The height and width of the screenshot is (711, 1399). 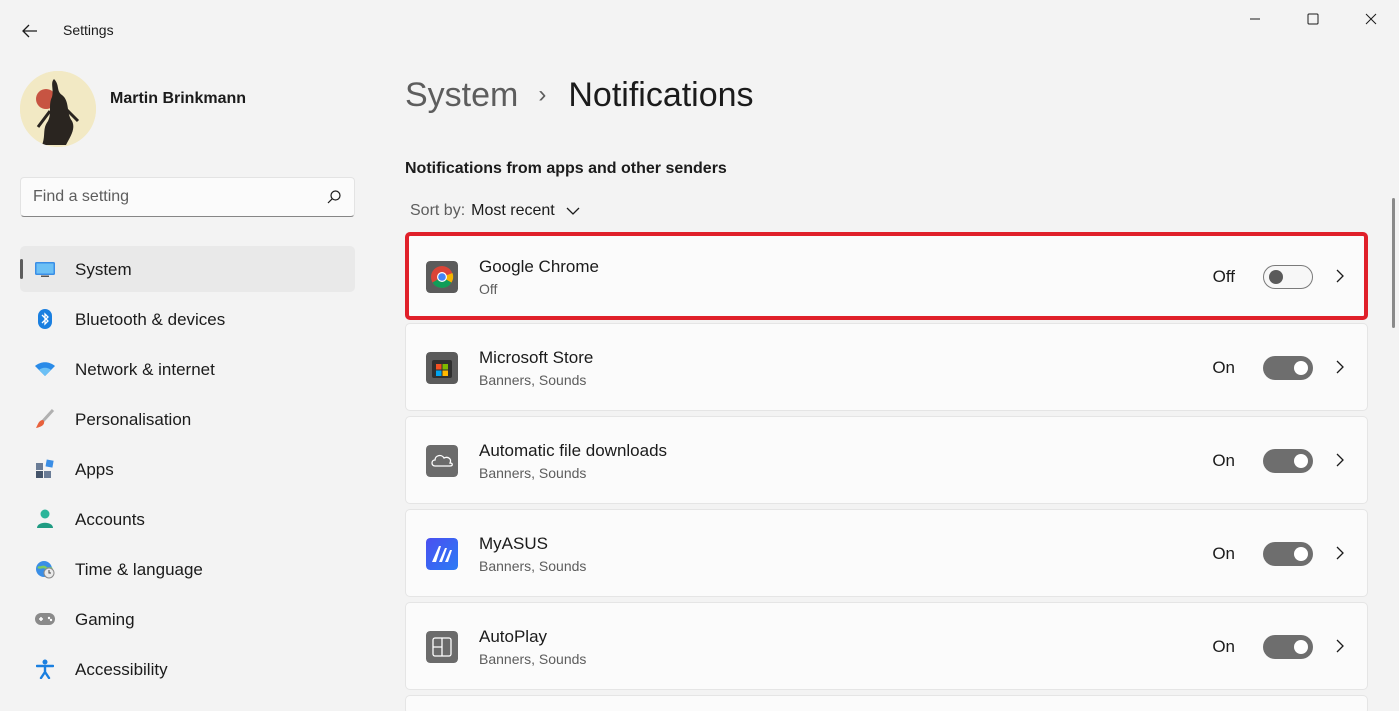 I want to click on sidebar-item-label: Apps, so click(x=94, y=470).